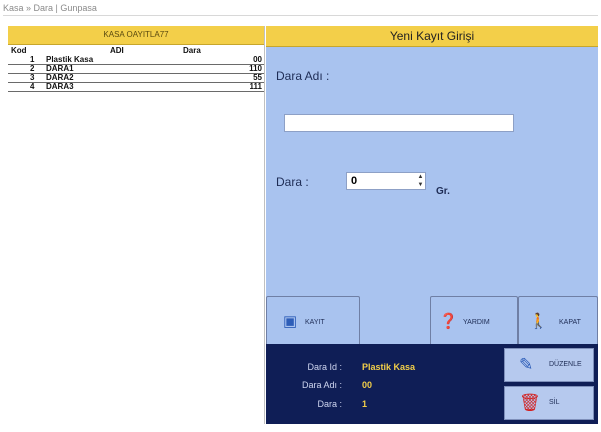 This screenshot has width=601, height=432. Describe the element at coordinates (192, 50) in the screenshot. I see `column-header-dara: Dara` at that location.